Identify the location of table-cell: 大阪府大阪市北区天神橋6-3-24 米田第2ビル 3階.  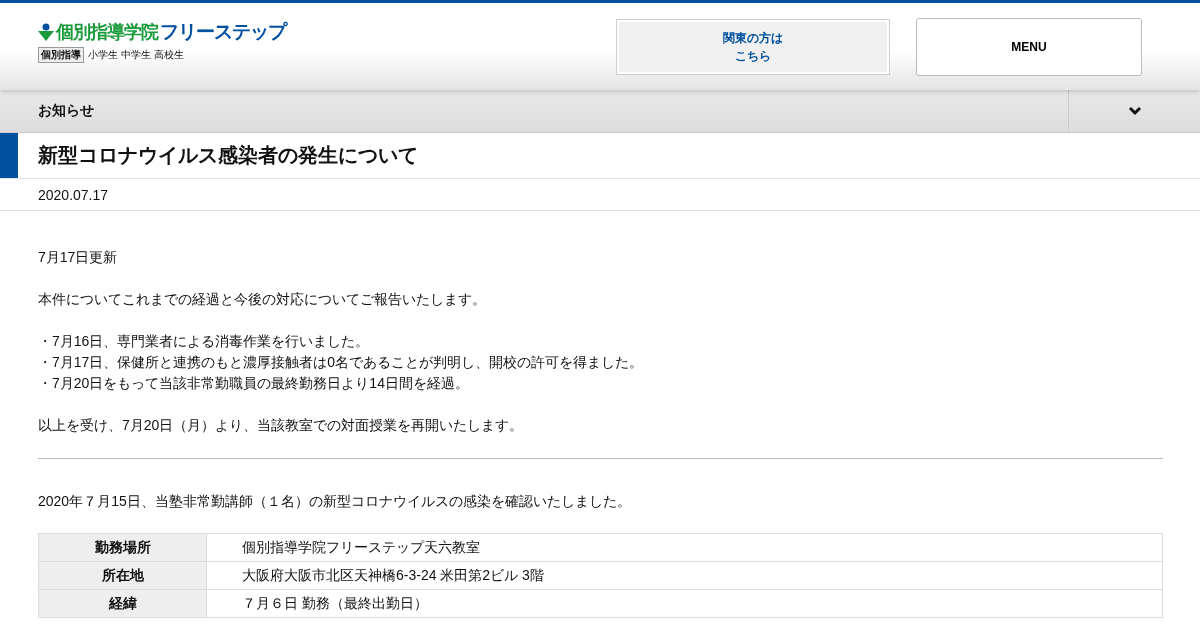
(684, 575).